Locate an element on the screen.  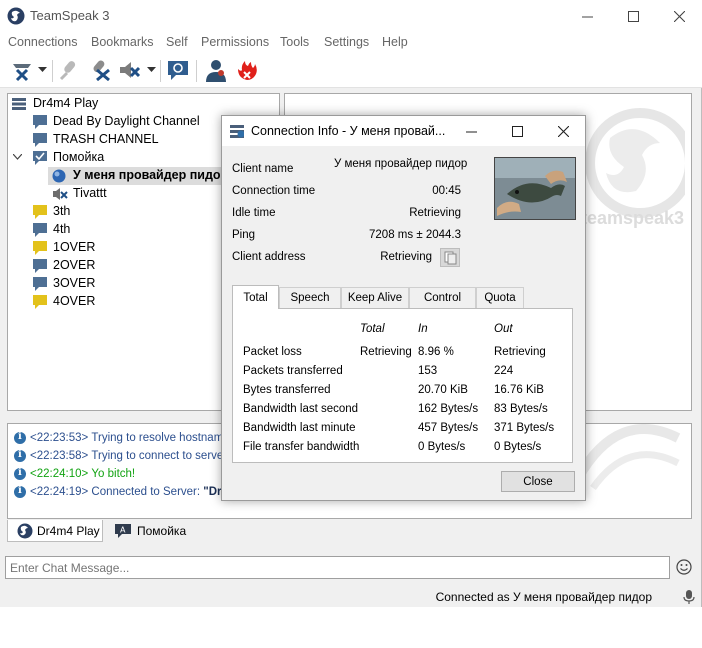
dialog-close-x-button is located at coordinates (563, 131).